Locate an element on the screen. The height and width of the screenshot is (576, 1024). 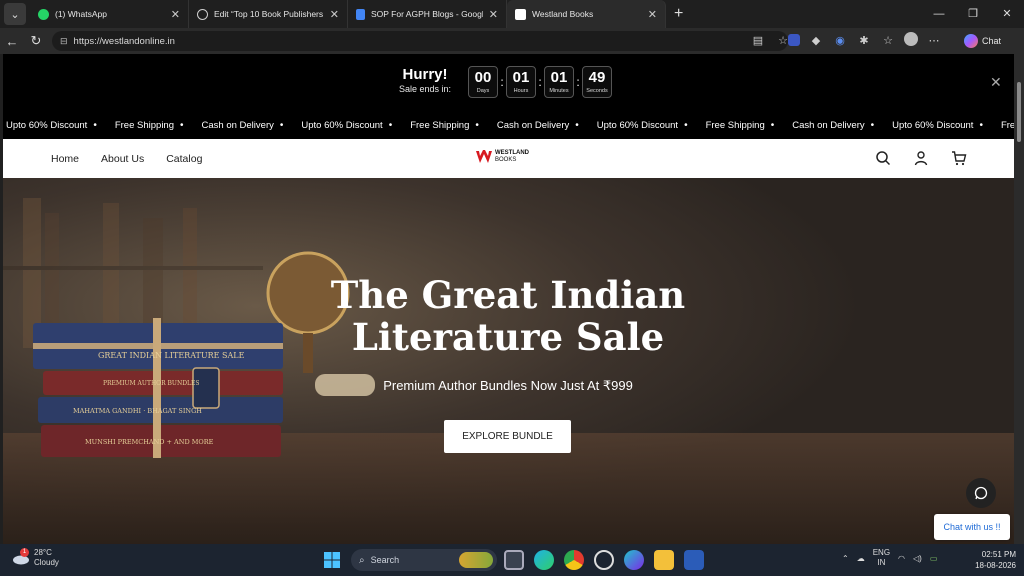
clock-time: 02:51 PM is located at coordinates (998, 554).